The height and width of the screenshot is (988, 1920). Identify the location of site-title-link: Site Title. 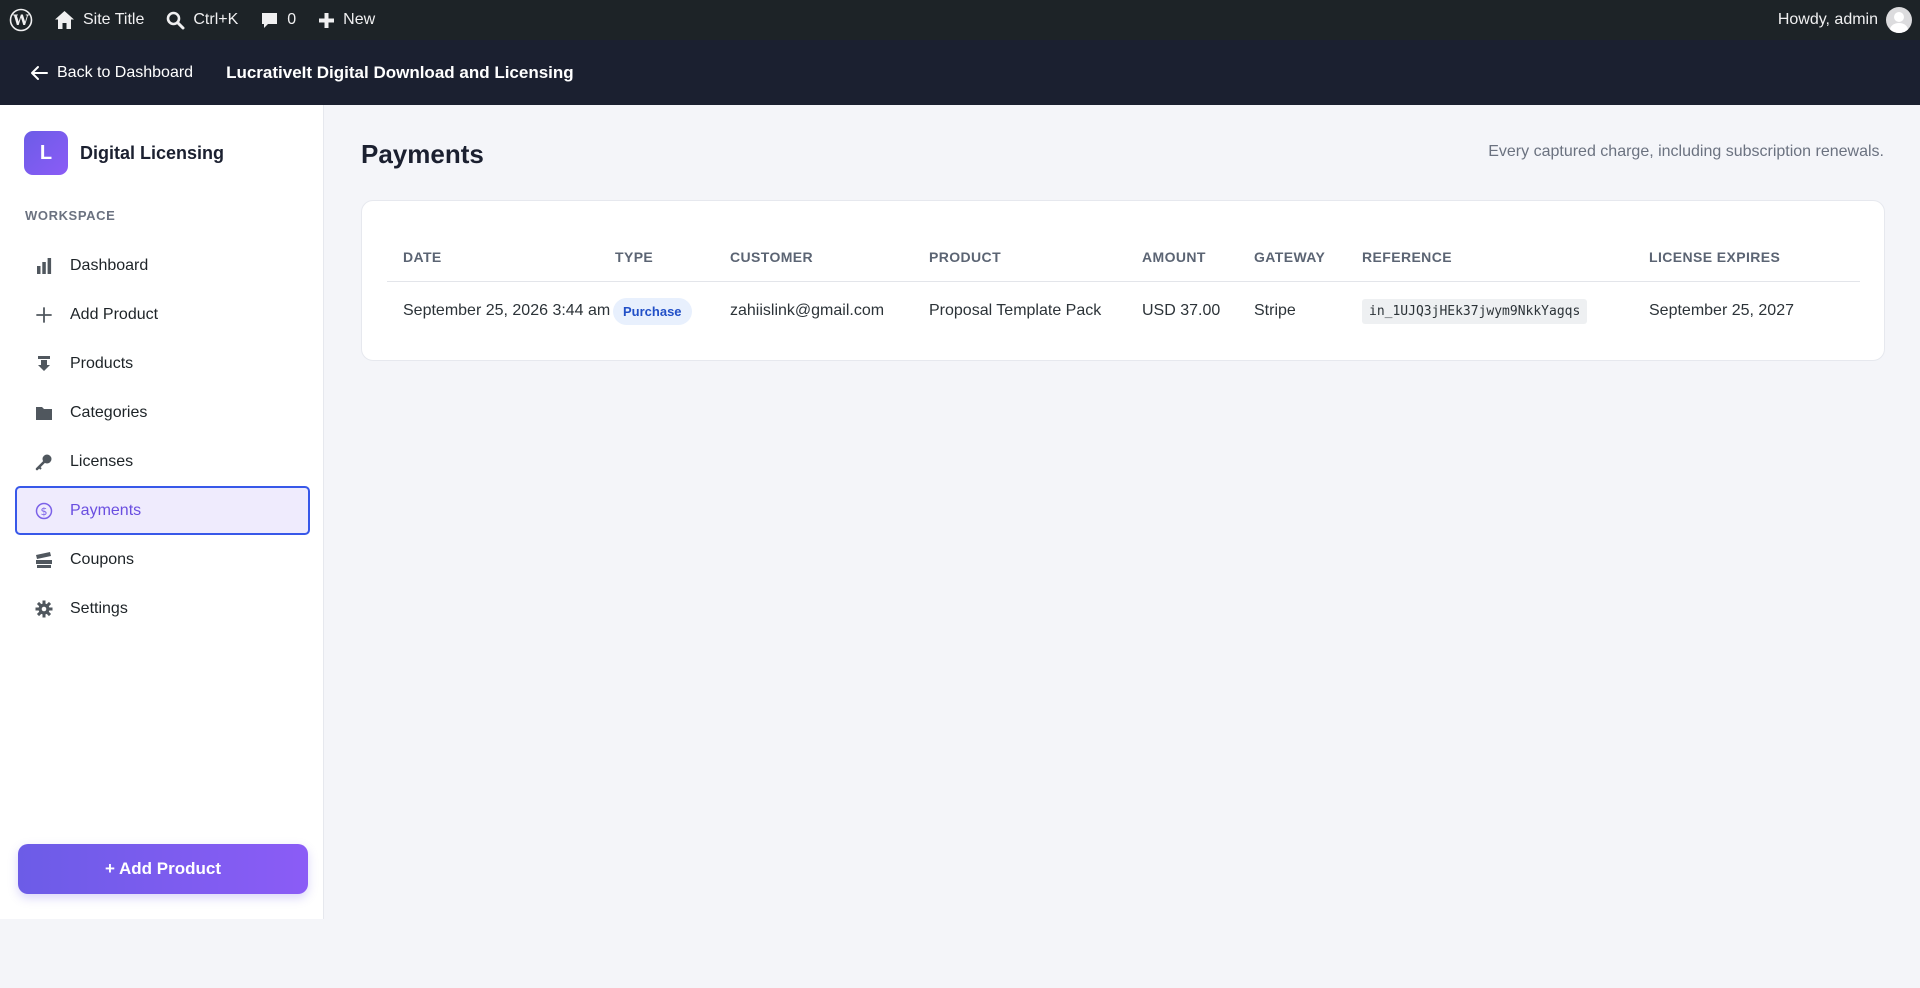
(99, 20).